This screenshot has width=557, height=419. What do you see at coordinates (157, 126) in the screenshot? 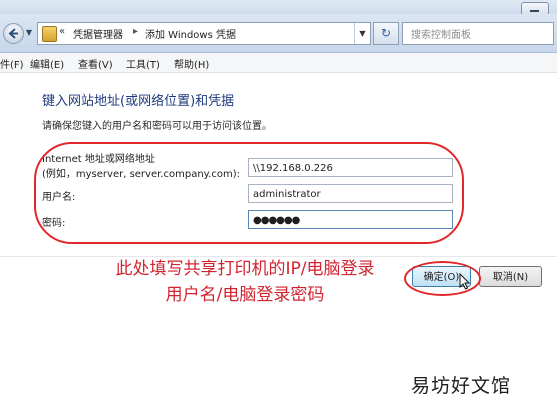
I see `page-description: 请确保您键入的用户名和密码可以用于访问该位置。` at bounding box center [157, 126].